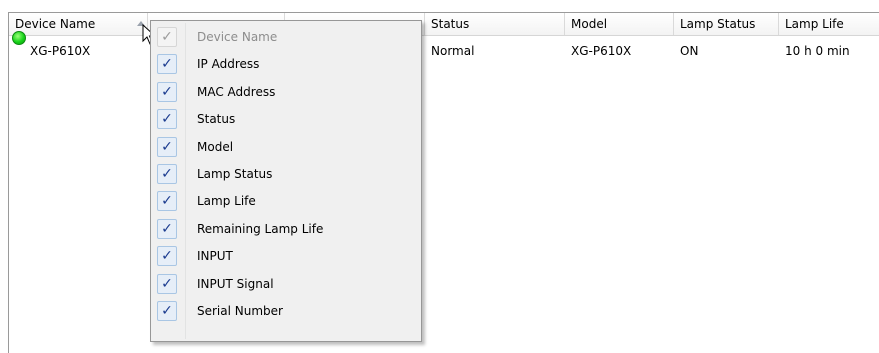 The width and height of the screenshot is (879, 353). What do you see at coordinates (226, 201) in the screenshot?
I see `menu-item-label: Lamp Life` at bounding box center [226, 201].